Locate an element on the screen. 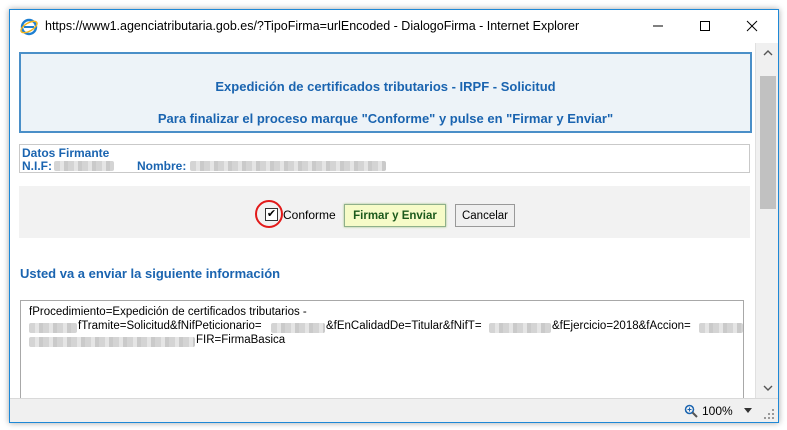  close-icon is located at coordinates (752, 25).